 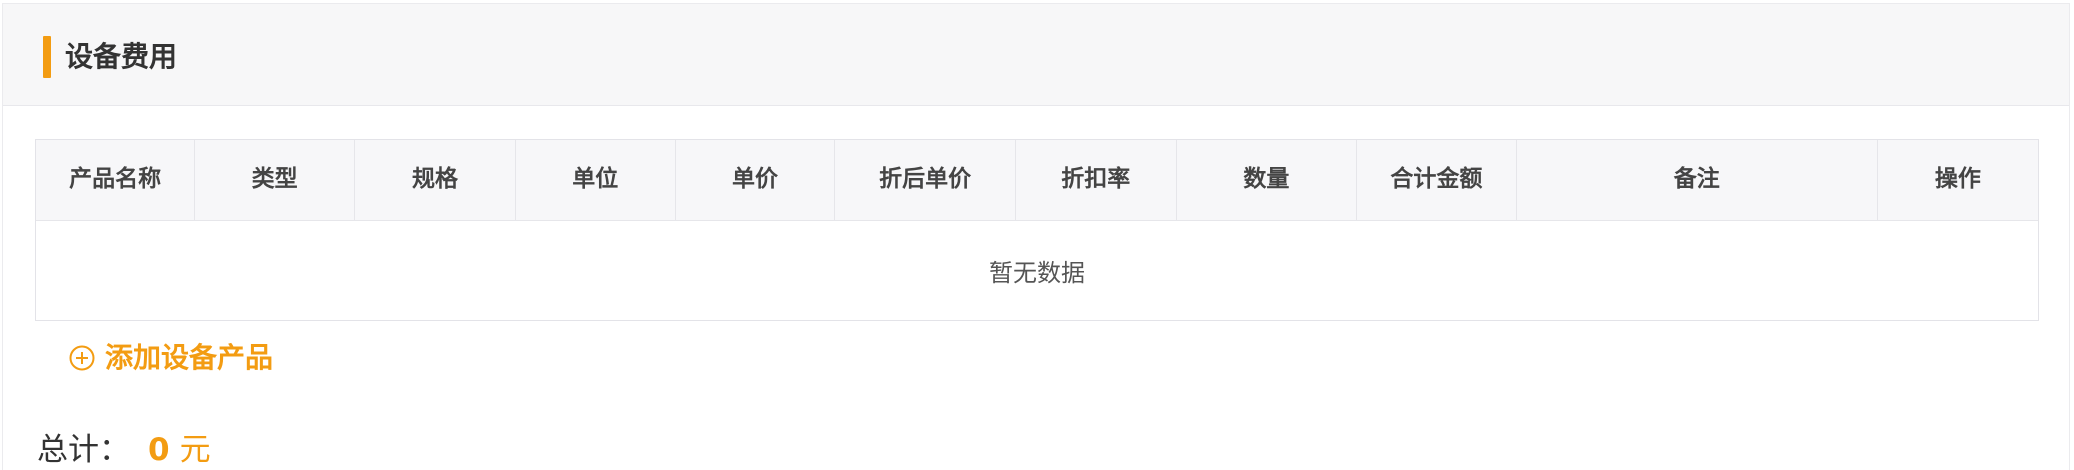 What do you see at coordinates (1436, 180) in the screenshot?
I see `column-header-amount: 合计金额` at bounding box center [1436, 180].